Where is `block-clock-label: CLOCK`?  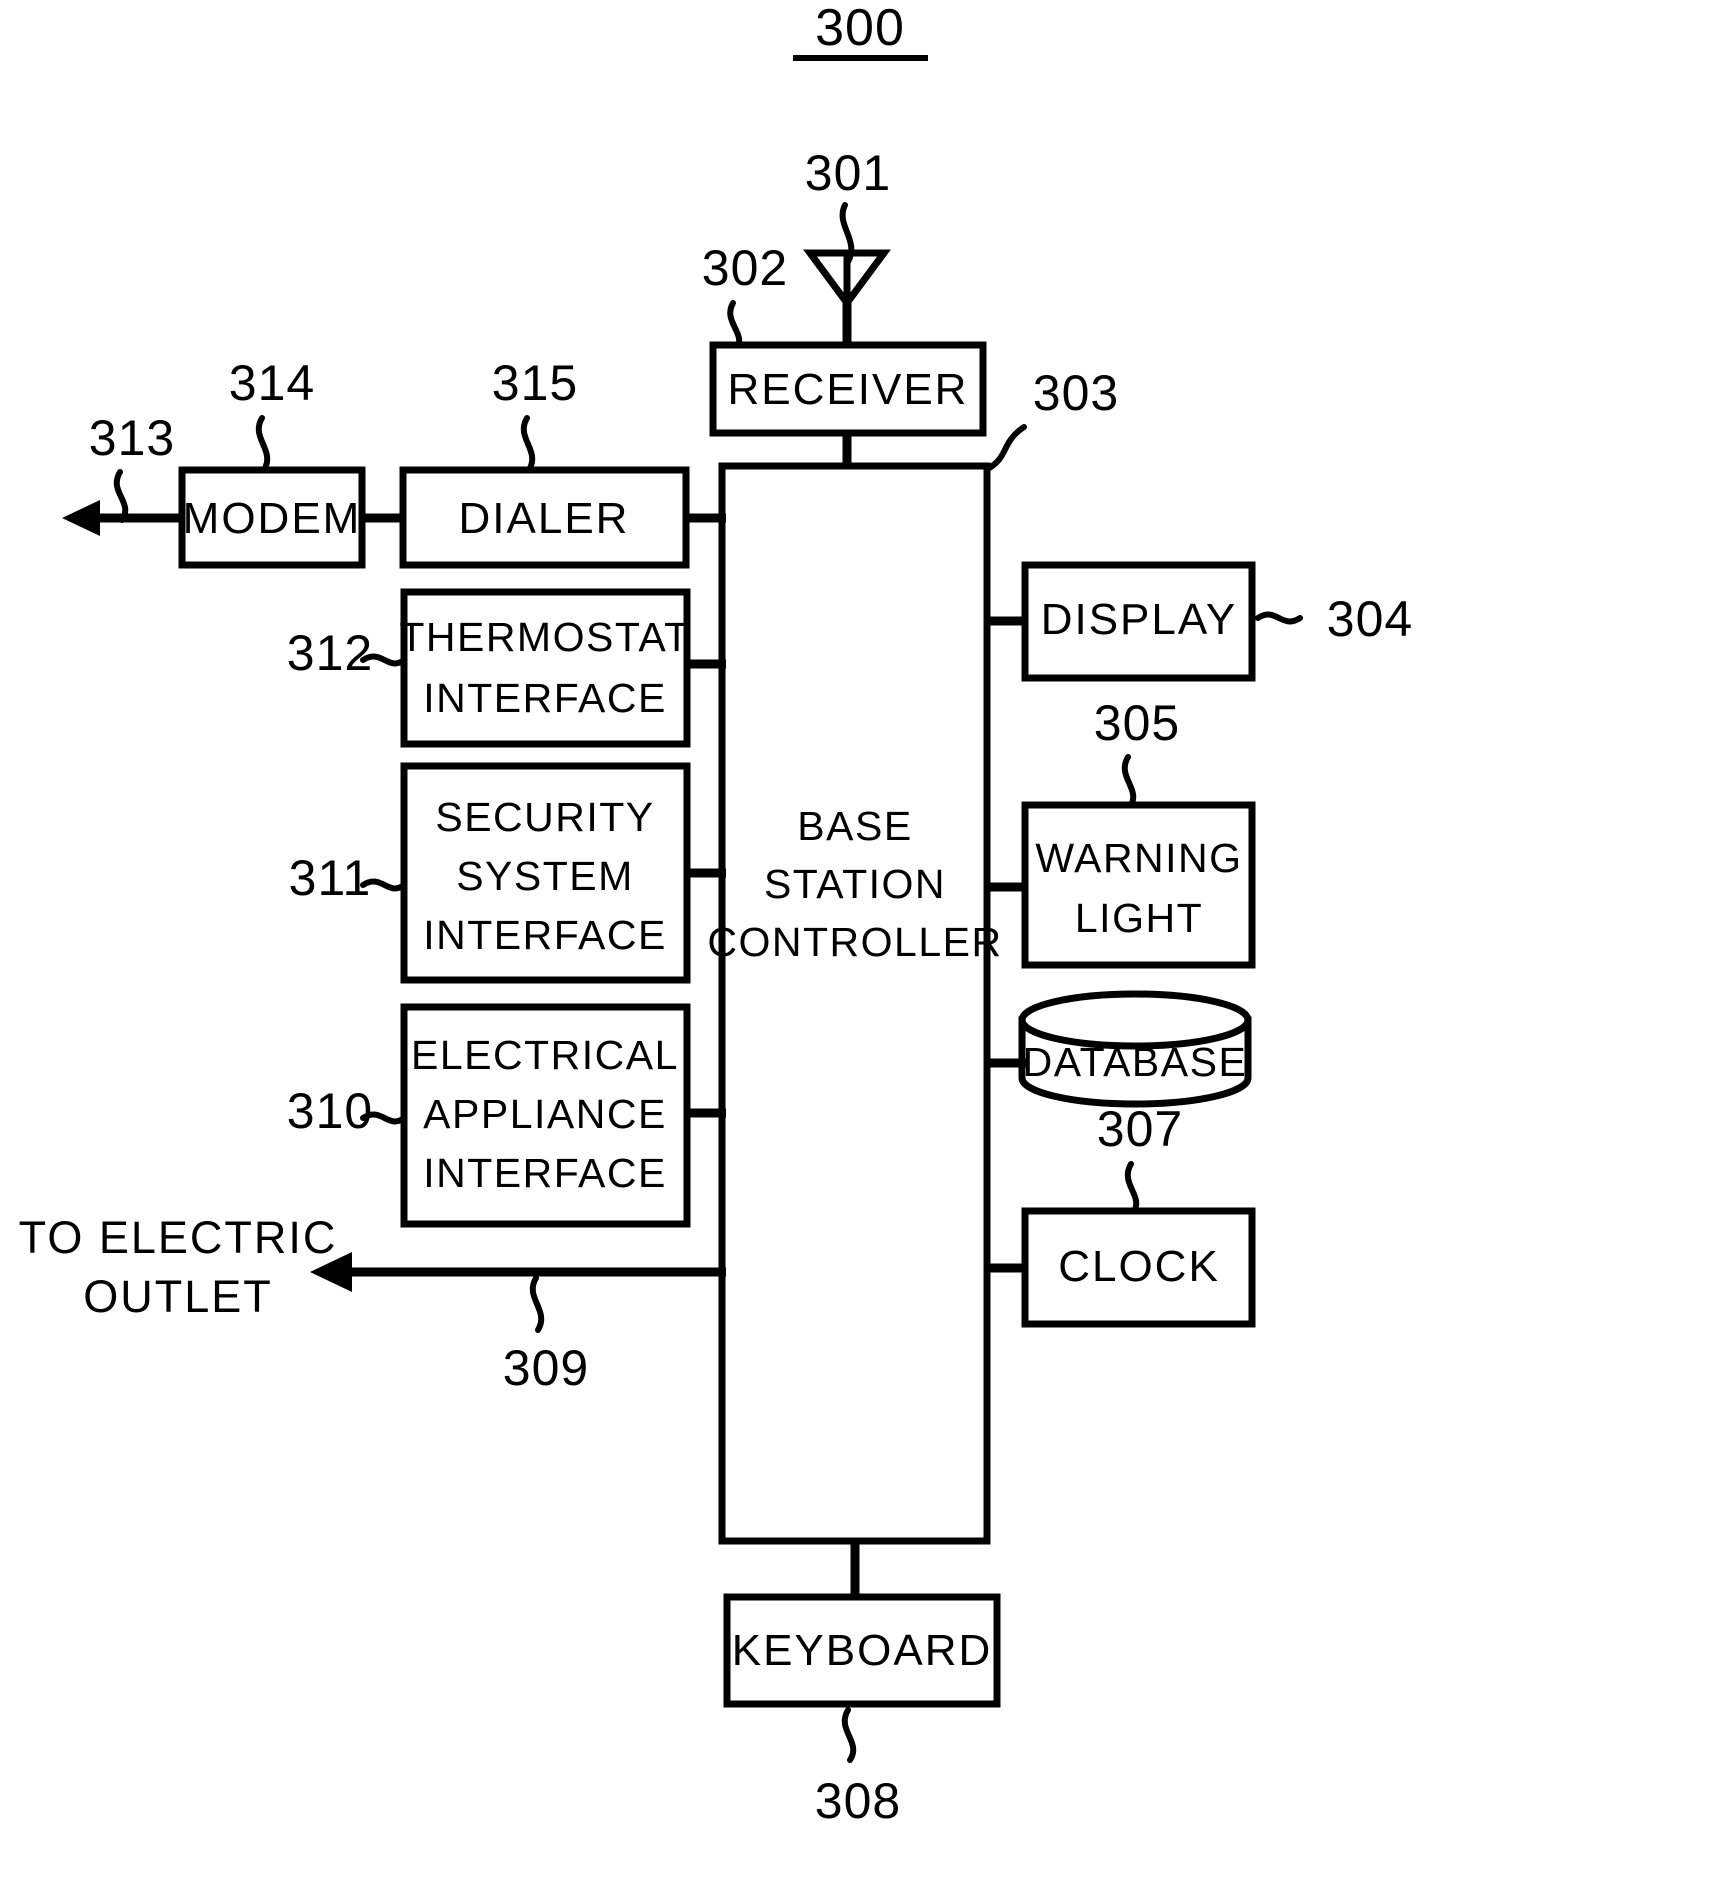
block-clock-label: CLOCK is located at coordinates (1139, 1266).